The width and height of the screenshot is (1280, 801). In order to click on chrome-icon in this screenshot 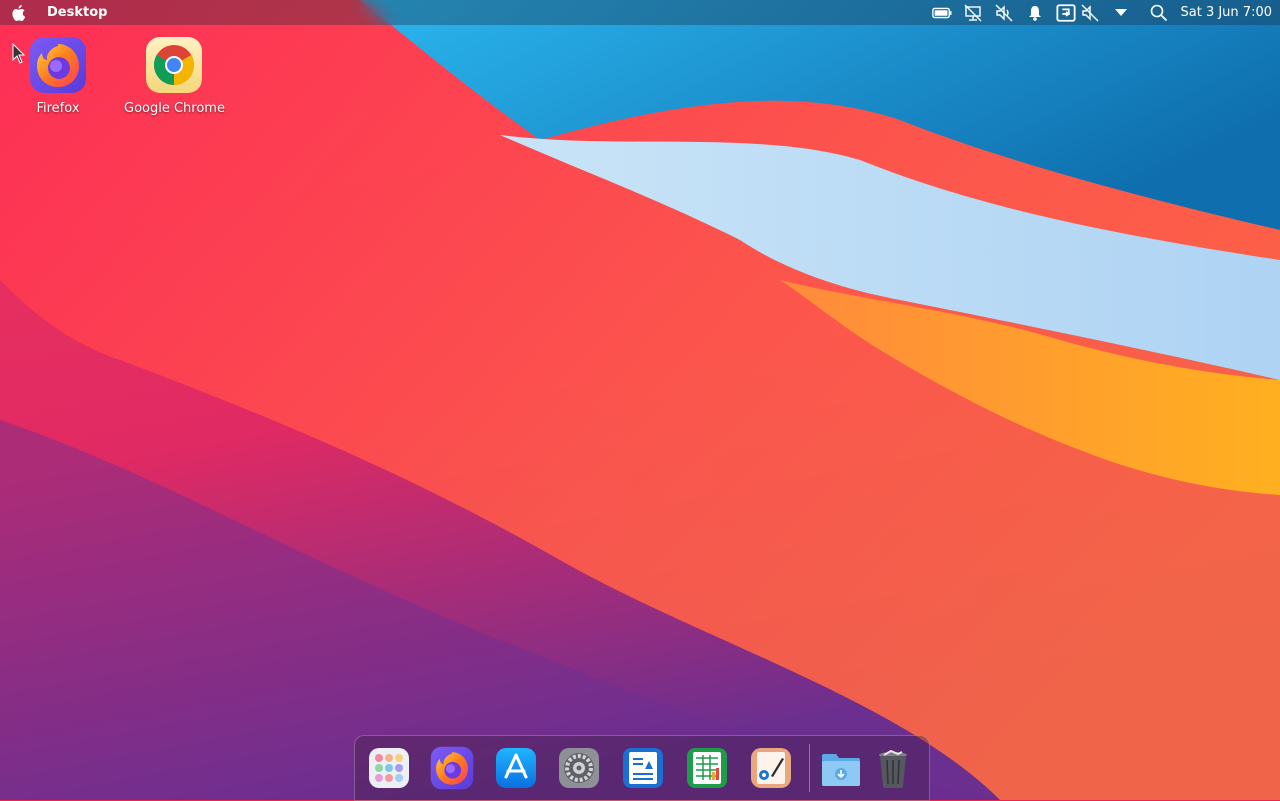, I will do `click(174, 65)`.